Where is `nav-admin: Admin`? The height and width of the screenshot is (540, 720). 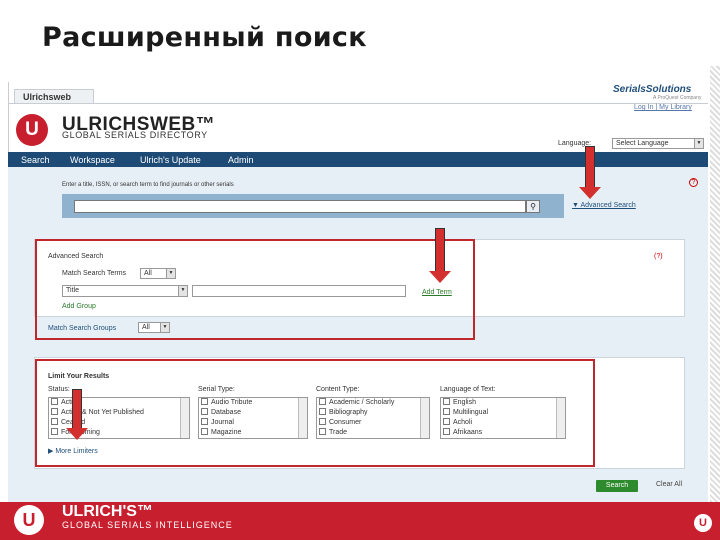 nav-admin: Admin is located at coordinates (241, 160).